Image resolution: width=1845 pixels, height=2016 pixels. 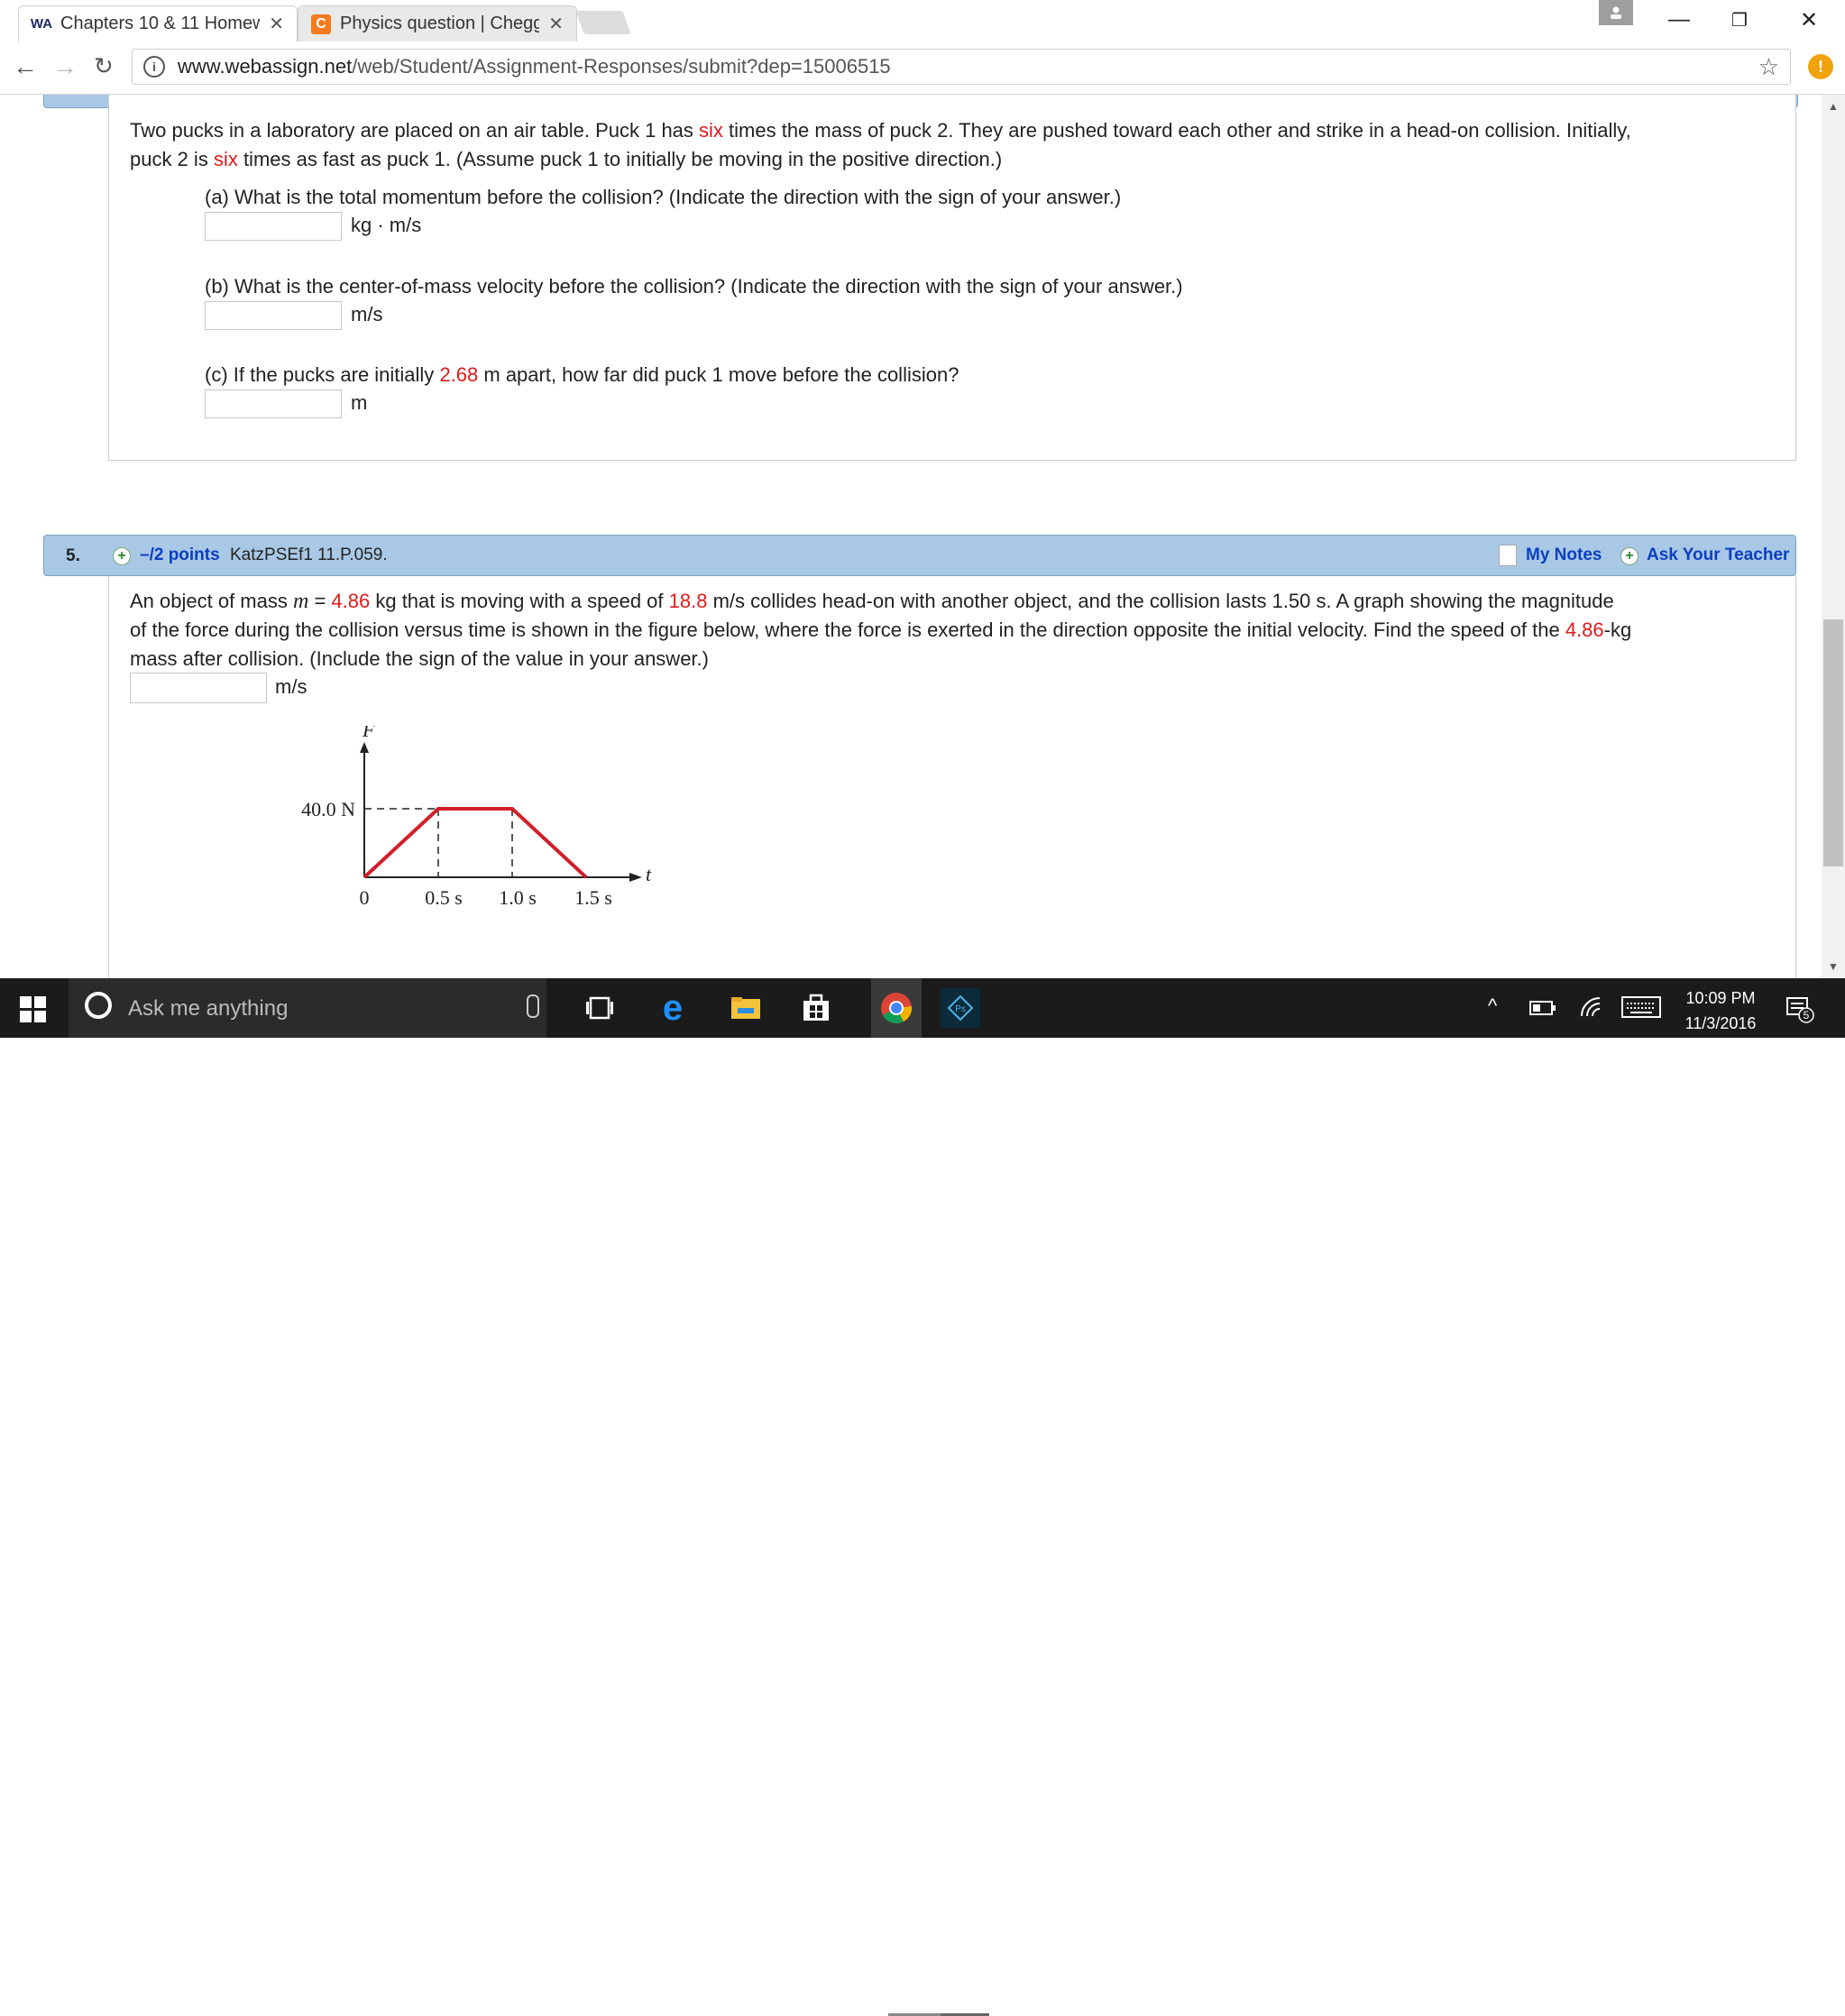 I want to click on search-placeholder: Ask me anything, so click(x=208, y=1009).